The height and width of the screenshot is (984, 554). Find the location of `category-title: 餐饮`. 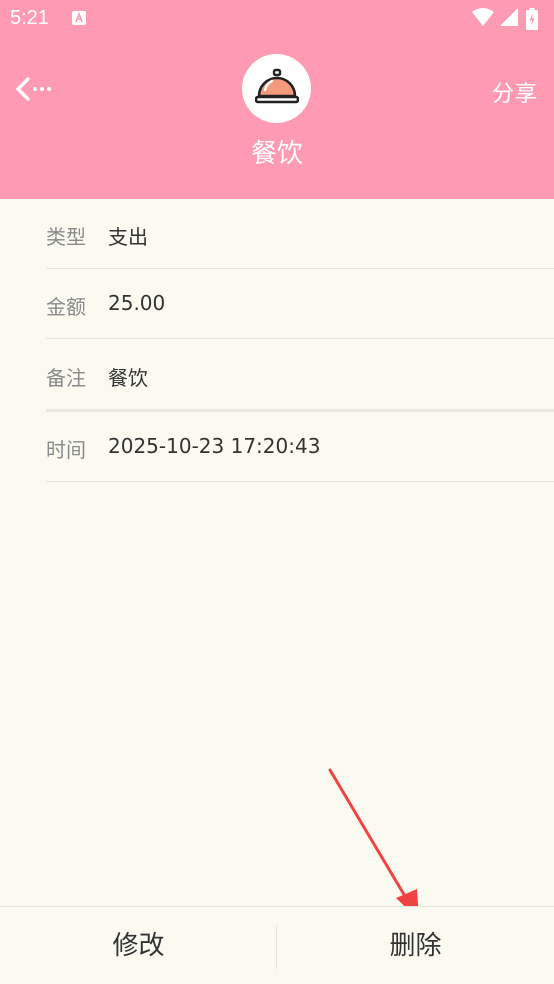

category-title: 餐饮 is located at coordinates (276, 154).